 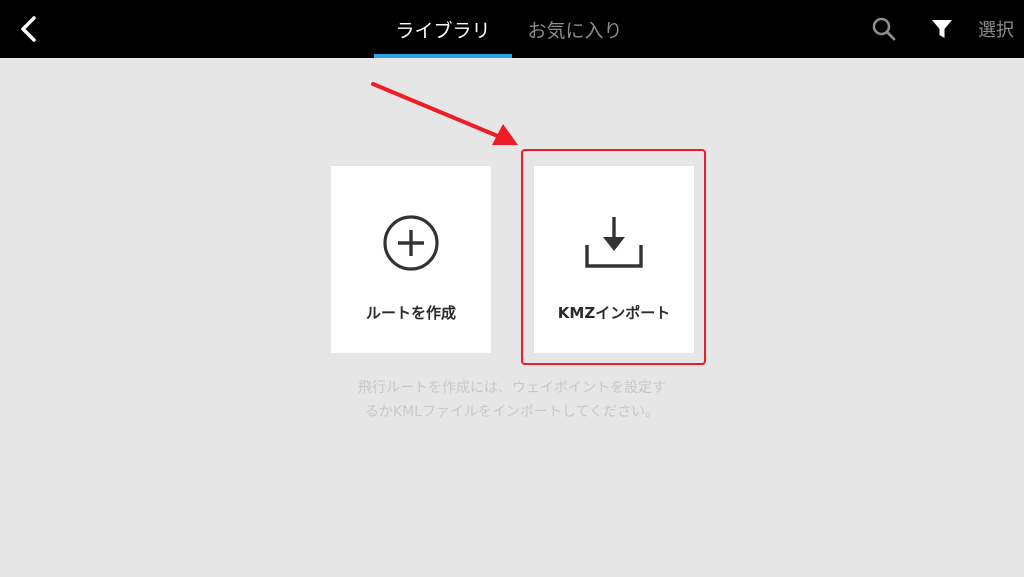 I want to click on kmz-import-icon-wrap, so click(x=614, y=243).